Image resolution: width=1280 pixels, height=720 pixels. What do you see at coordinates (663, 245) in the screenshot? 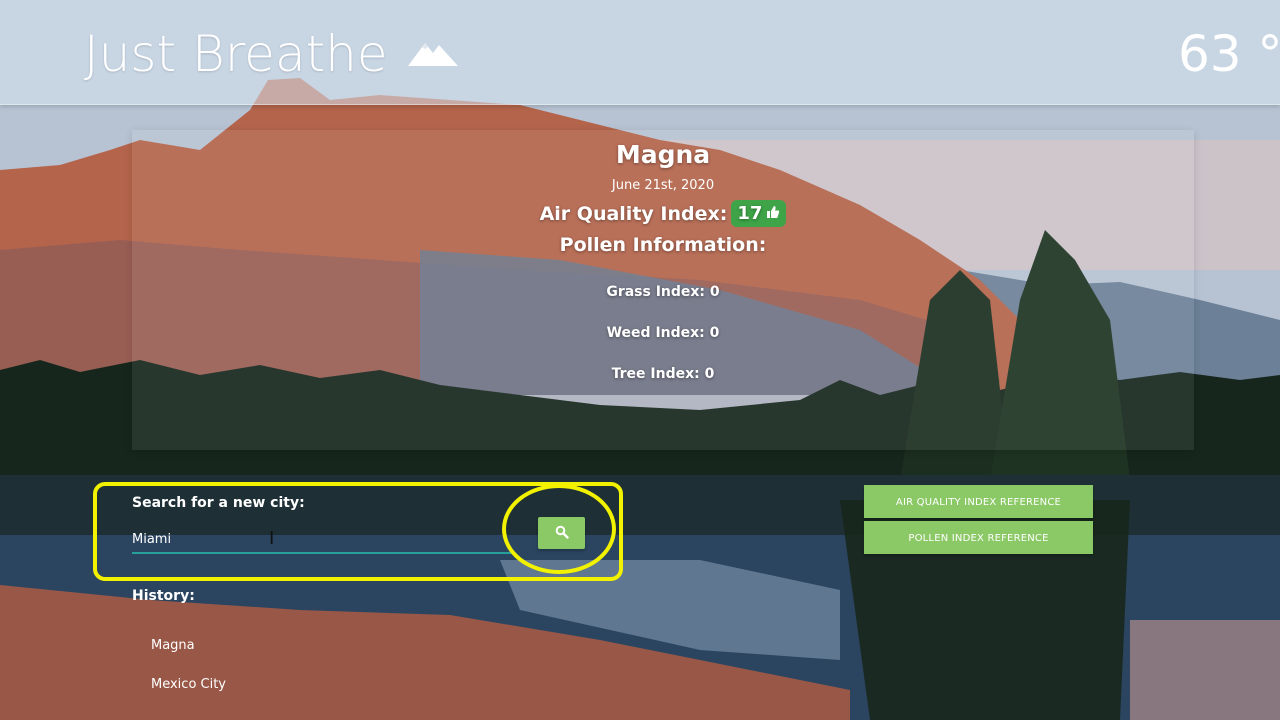
I see `pollen-title: Pollen Information:` at bounding box center [663, 245].